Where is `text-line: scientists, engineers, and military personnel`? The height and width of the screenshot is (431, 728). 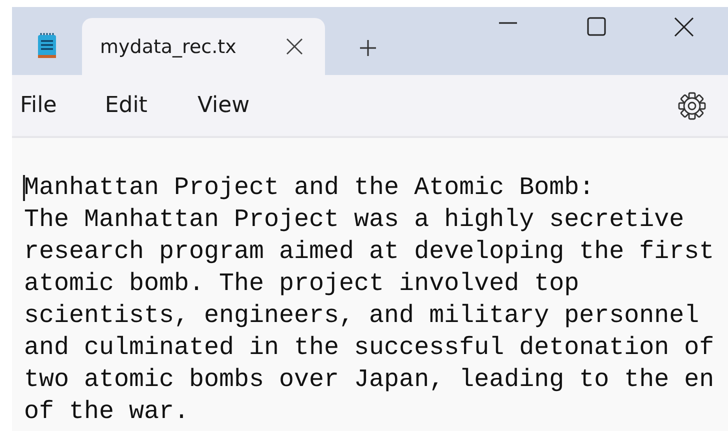 text-line: scientists, engineers, and military personnel is located at coordinates (362, 316).